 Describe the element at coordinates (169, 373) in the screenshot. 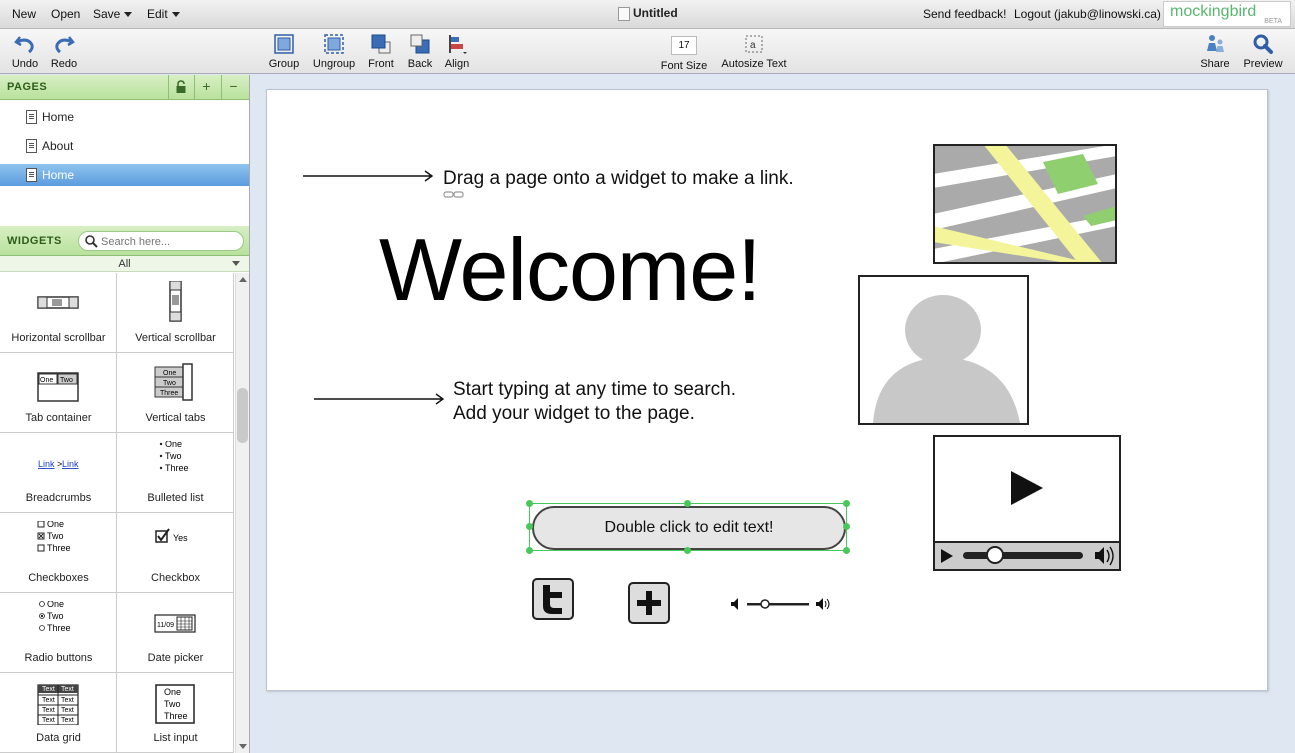

I see `vtab-one-text: One` at that location.